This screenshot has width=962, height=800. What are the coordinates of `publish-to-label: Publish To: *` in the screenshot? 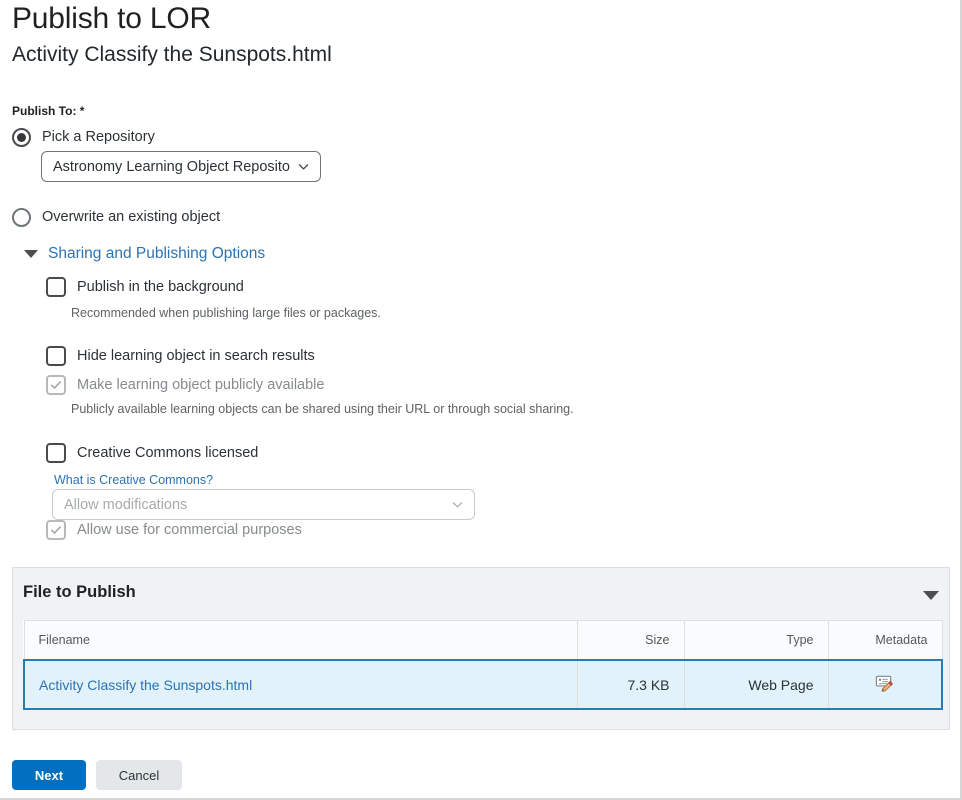 It's located at (48, 111).